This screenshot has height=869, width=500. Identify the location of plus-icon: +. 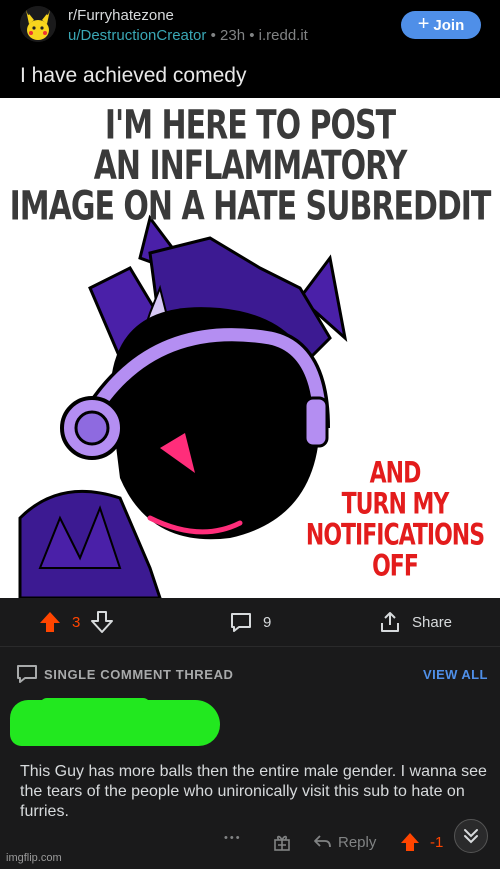
(423, 24).